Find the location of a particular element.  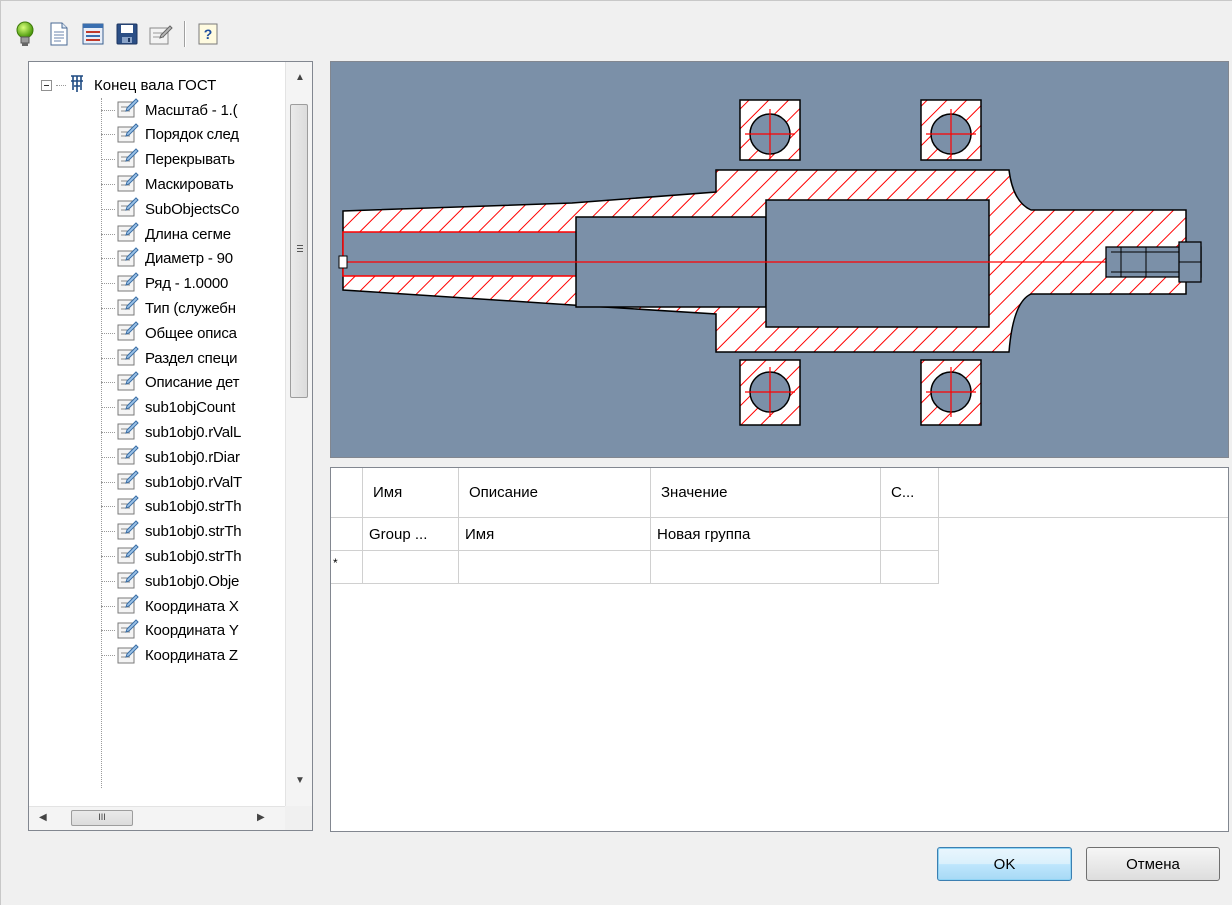

tree-root-node: Конец вала ГОСТ is located at coordinates (128, 85).